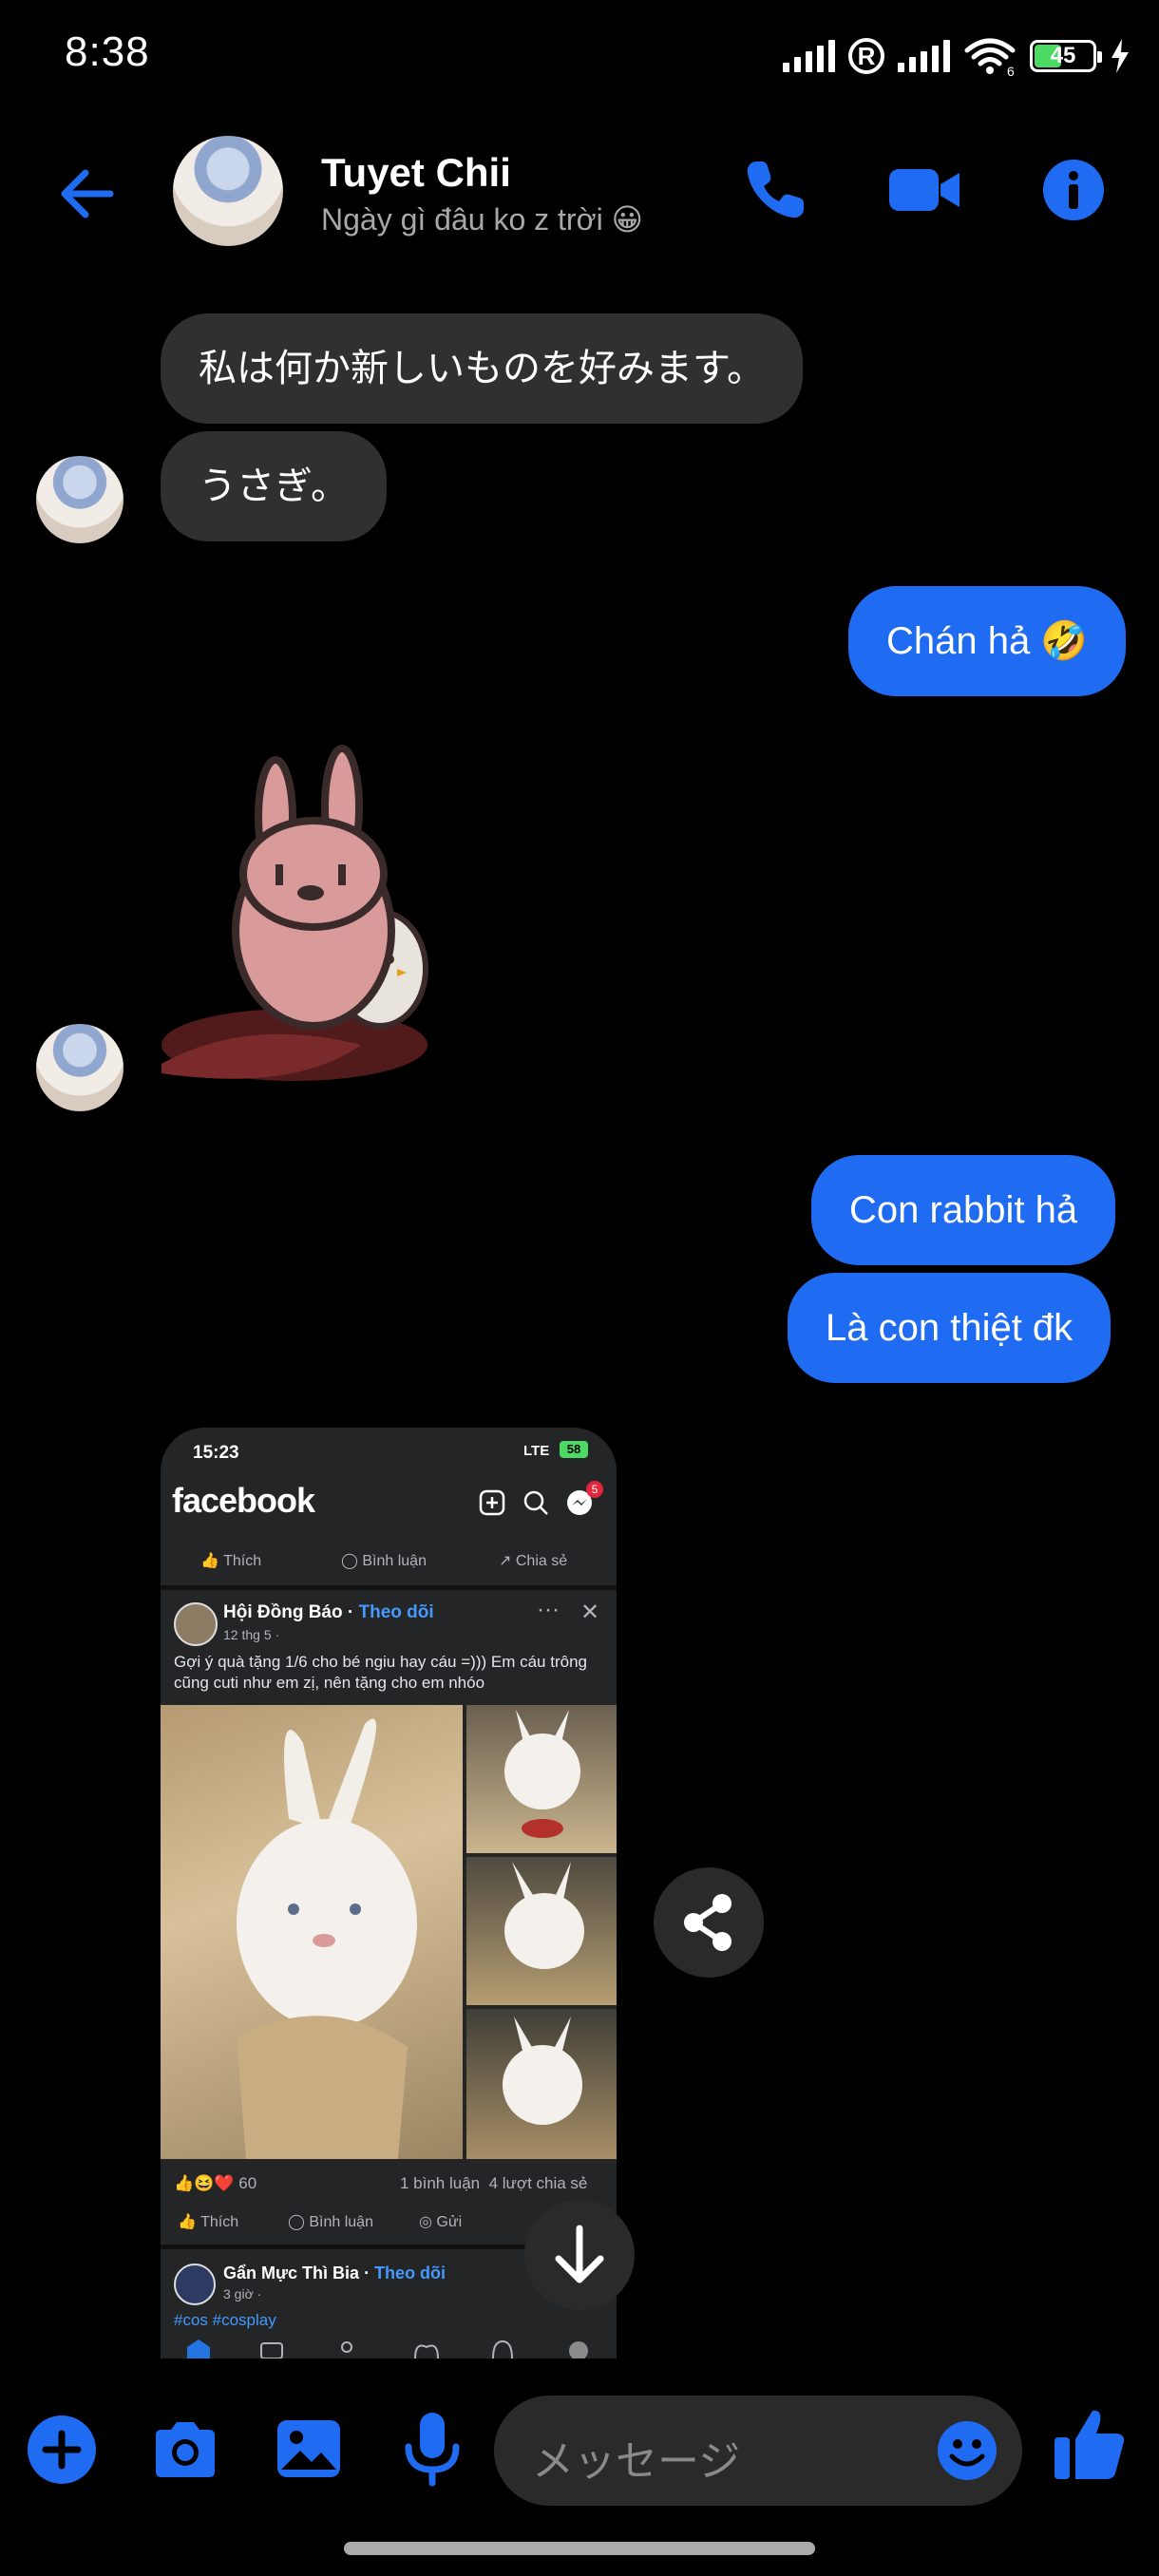 The image size is (1159, 2576). I want to click on battery-icon: 45, so click(1066, 56).